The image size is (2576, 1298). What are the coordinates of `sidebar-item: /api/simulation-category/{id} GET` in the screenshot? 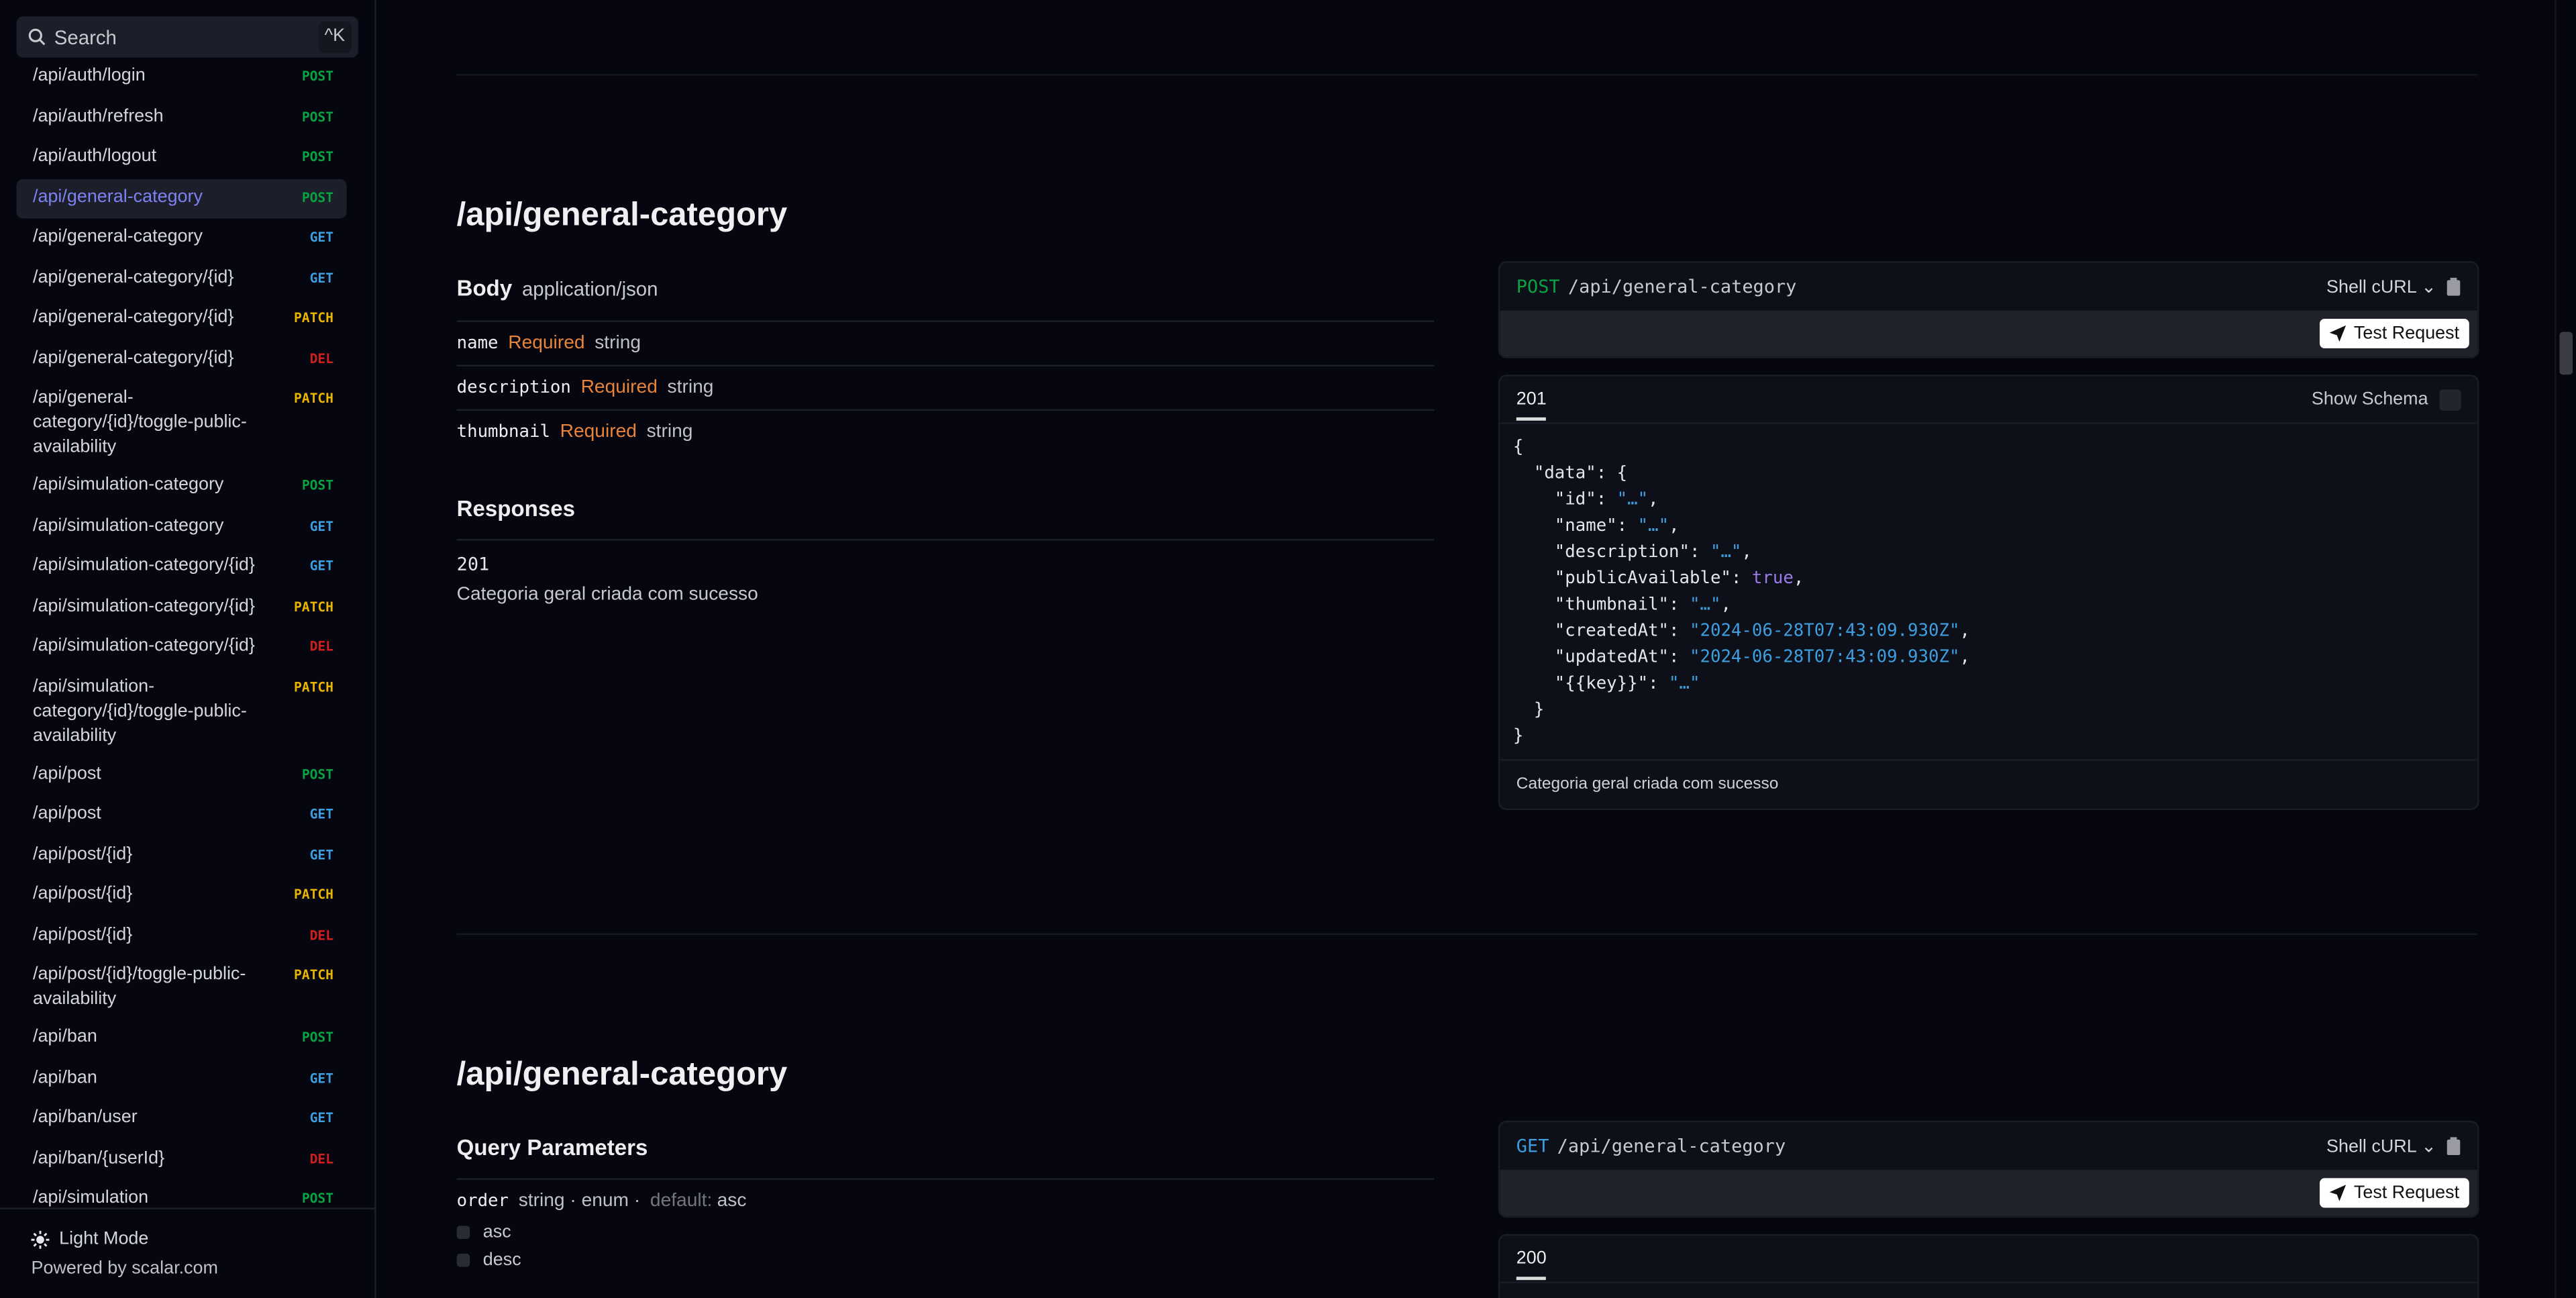 It's located at (181, 567).